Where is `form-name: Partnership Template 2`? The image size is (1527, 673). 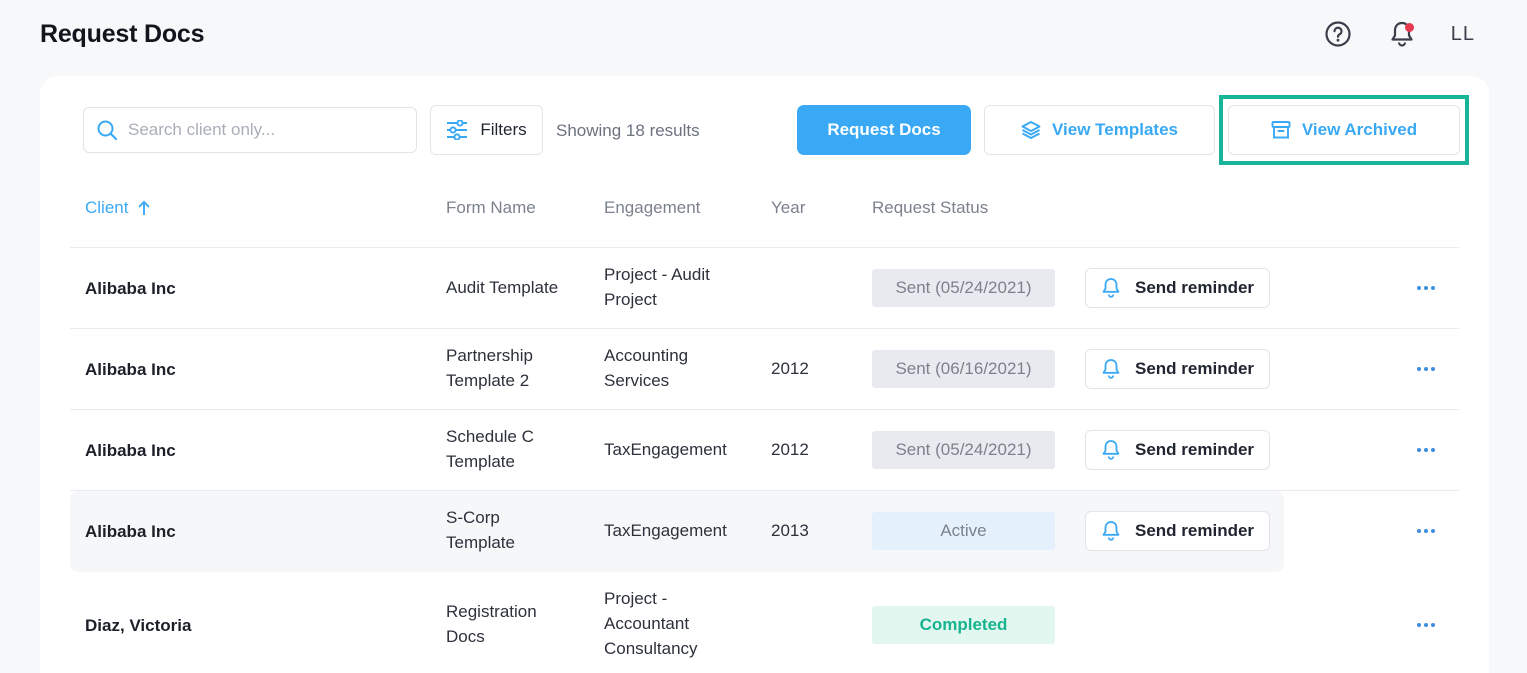
form-name: Partnership Template 2 is located at coordinates (516, 368).